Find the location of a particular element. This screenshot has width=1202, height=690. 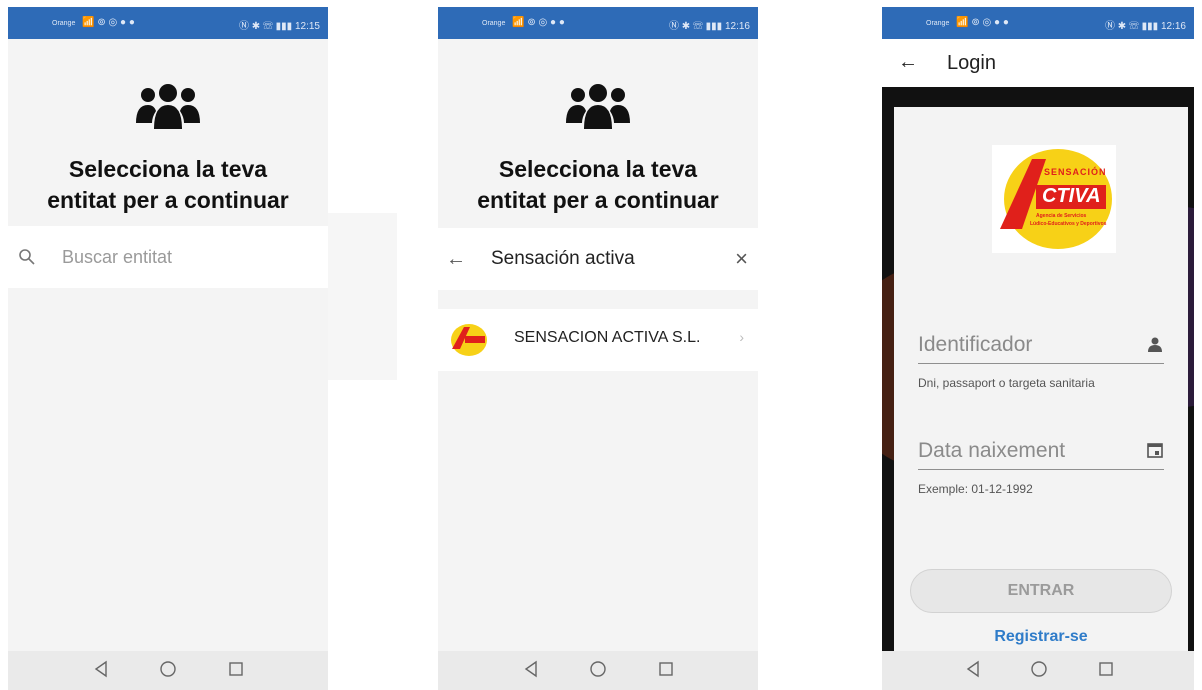

close-icon: × is located at coordinates (741, 259).